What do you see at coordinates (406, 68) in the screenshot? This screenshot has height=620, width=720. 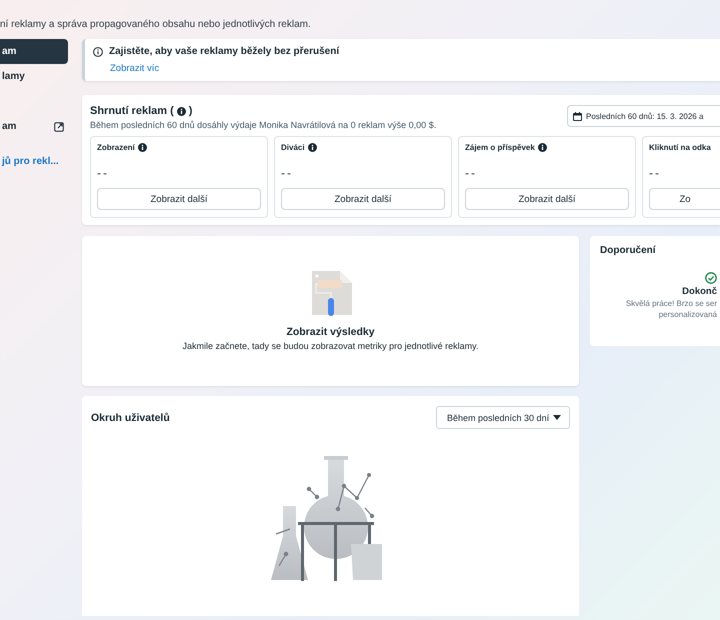 I see `show-more-link: Zobrazit víc` at bounding box center [406, 68].